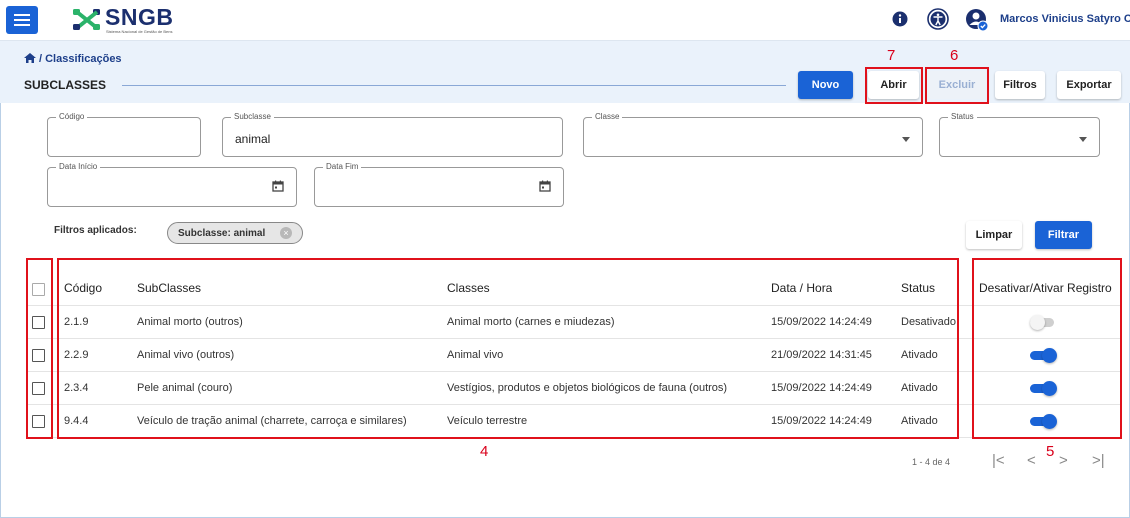  What do you see at coordinates (938, 19) in the screenshot?
I see `accessibility-icon` at bounding box center [938, 19].